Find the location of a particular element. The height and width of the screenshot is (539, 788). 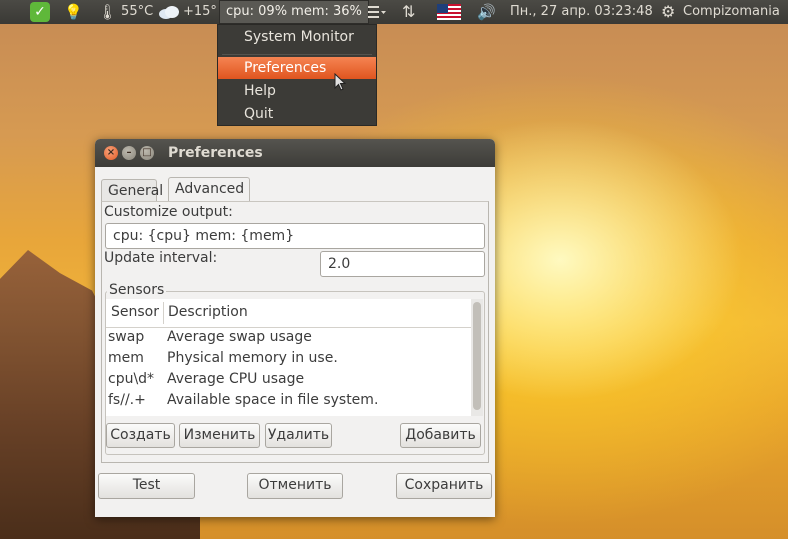

cancel-button: Отменить is located at coordinates (295, 486).